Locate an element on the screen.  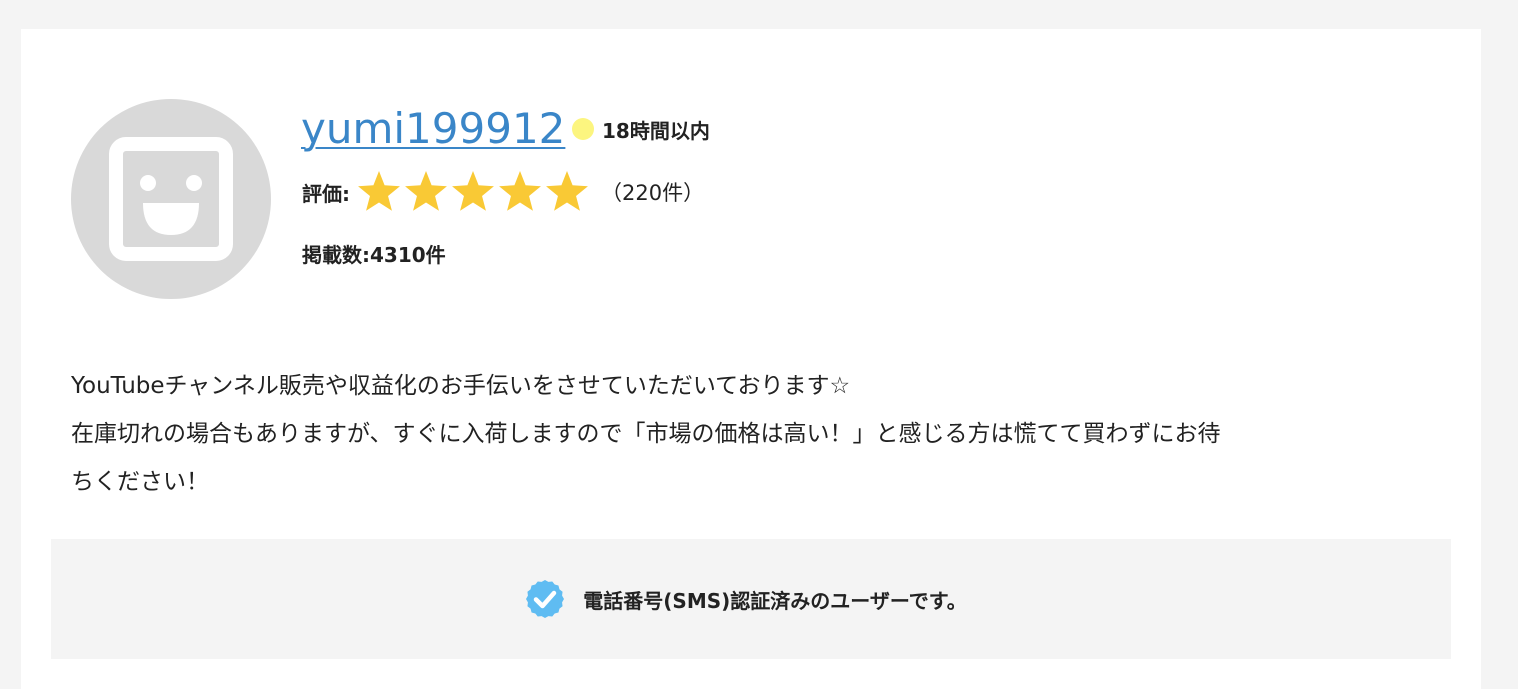
bio-line: YouTubeチャンネル販売や収益化のお手伝いをさせていただいております☆ is located at coordinates (461, 386).